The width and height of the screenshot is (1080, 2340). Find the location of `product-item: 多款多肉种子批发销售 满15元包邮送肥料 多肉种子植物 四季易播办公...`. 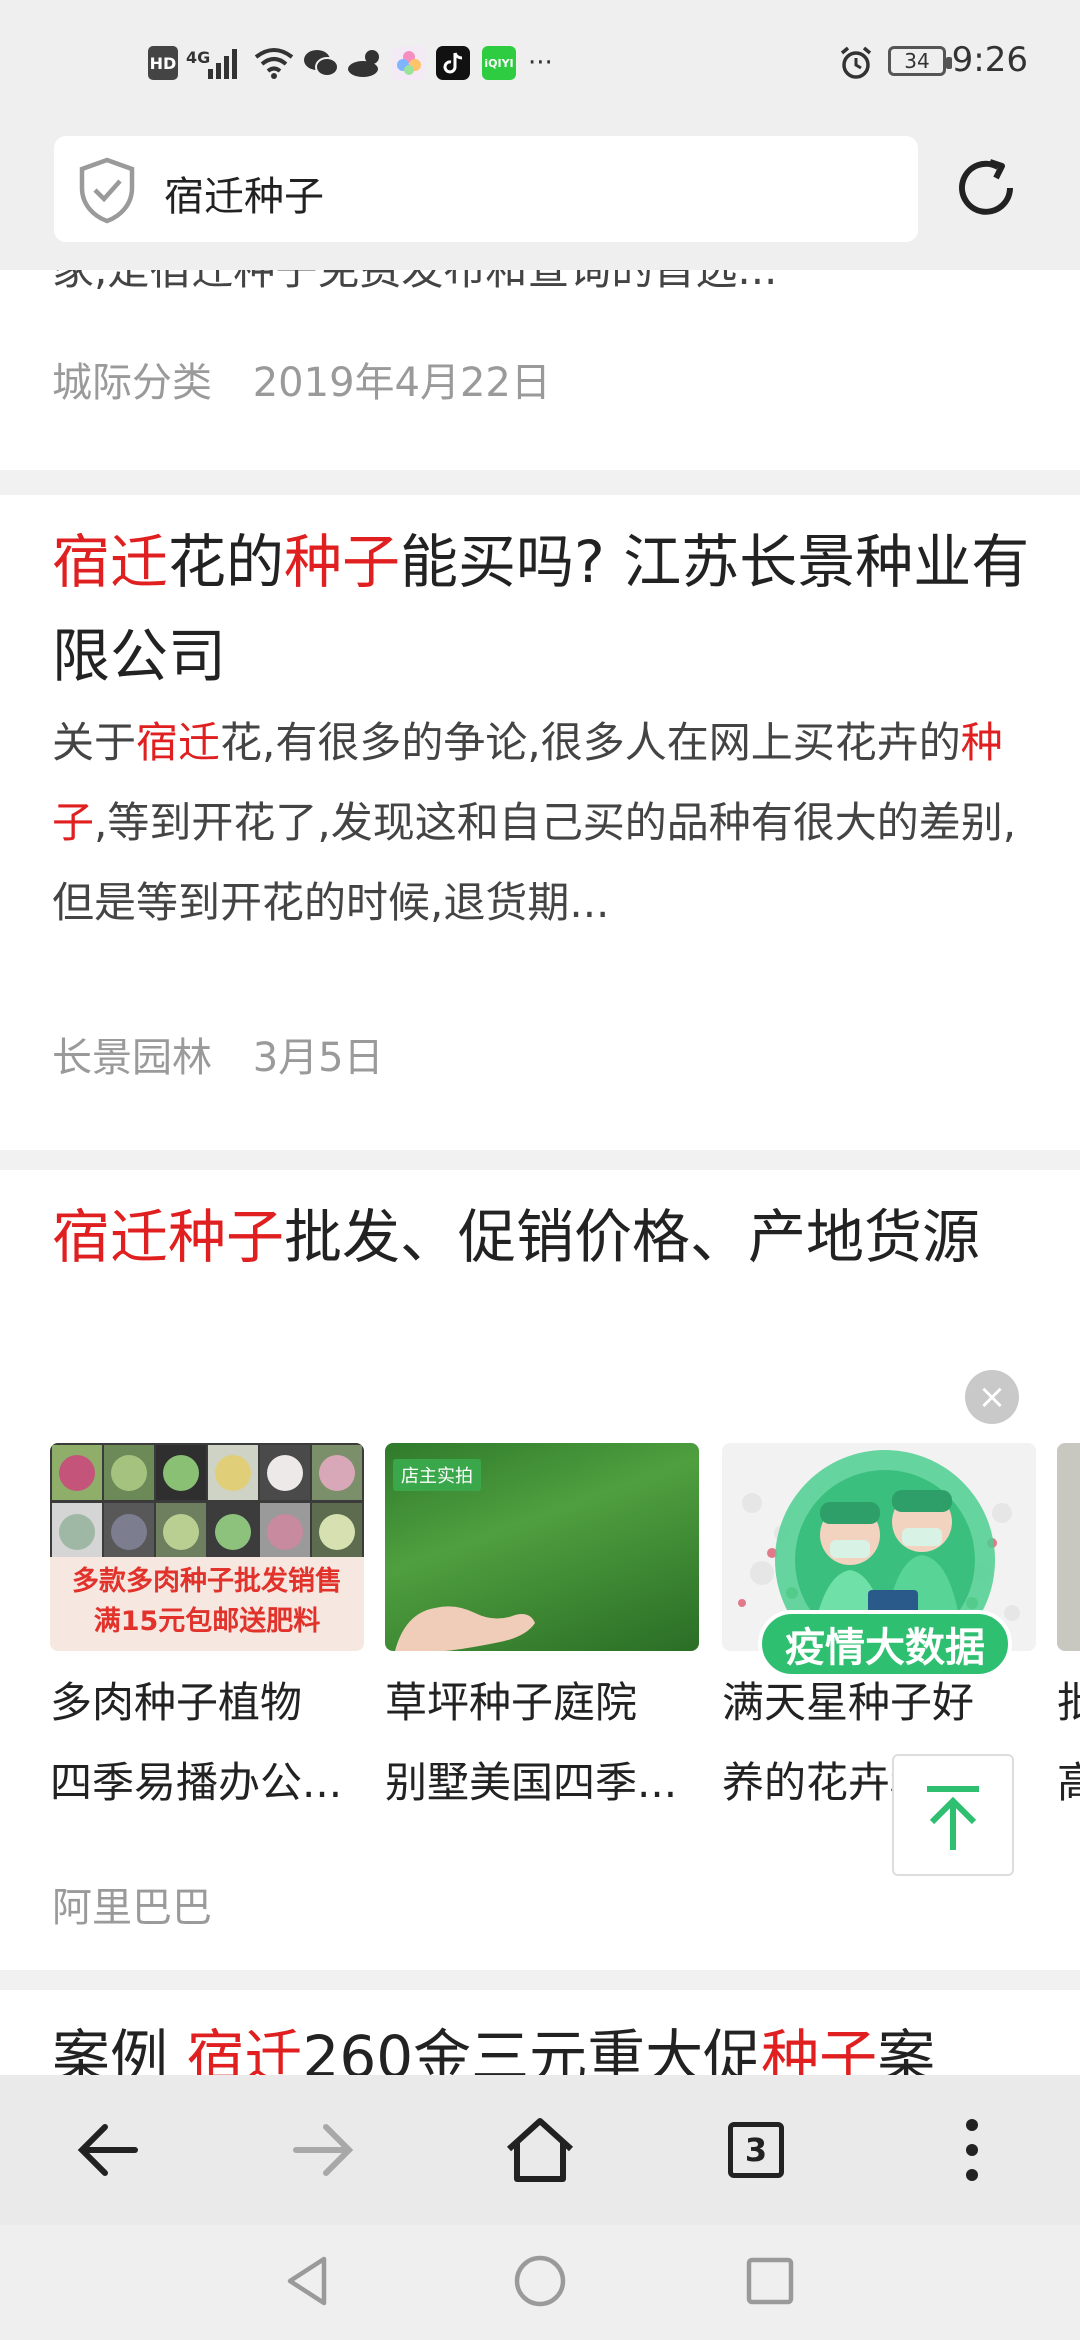

product-item: 多款多肉种子批发销售 满15元包邮送肥料 多肉种子植物 四季易播办公... is located at coordinates (207, 1633).